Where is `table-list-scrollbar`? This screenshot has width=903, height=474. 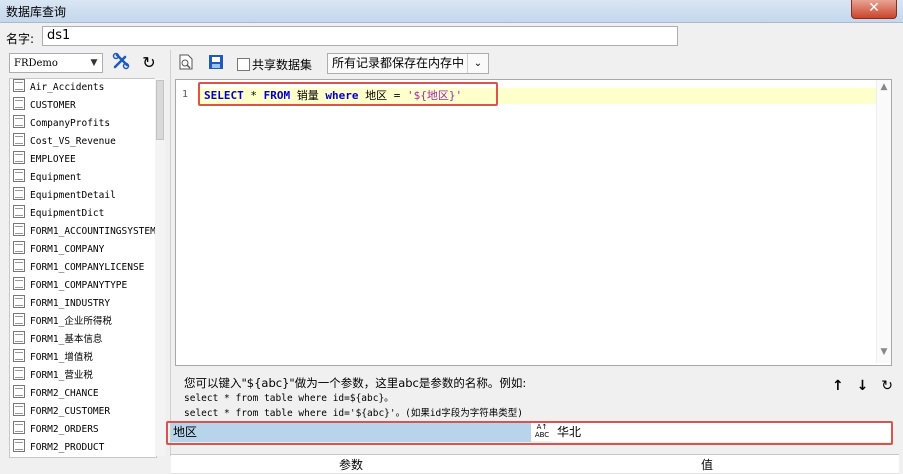
table-list-scrollbar is located at coordinates (160, 267).